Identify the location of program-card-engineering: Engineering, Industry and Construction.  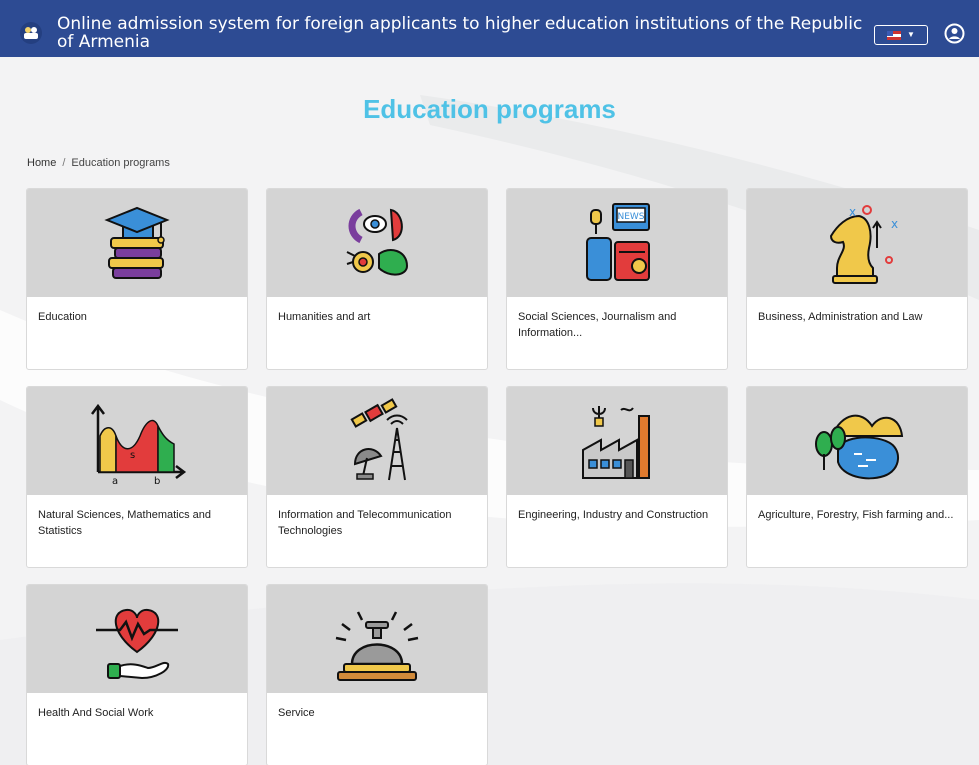
(617, 477).